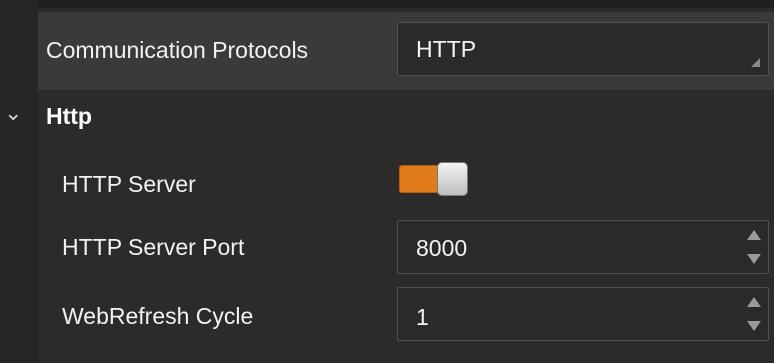 The height and width of the screenshot is (363, 774). Describe the element at coordinates (753, 247) in the screenshot. I see `port-spinner` at that location.